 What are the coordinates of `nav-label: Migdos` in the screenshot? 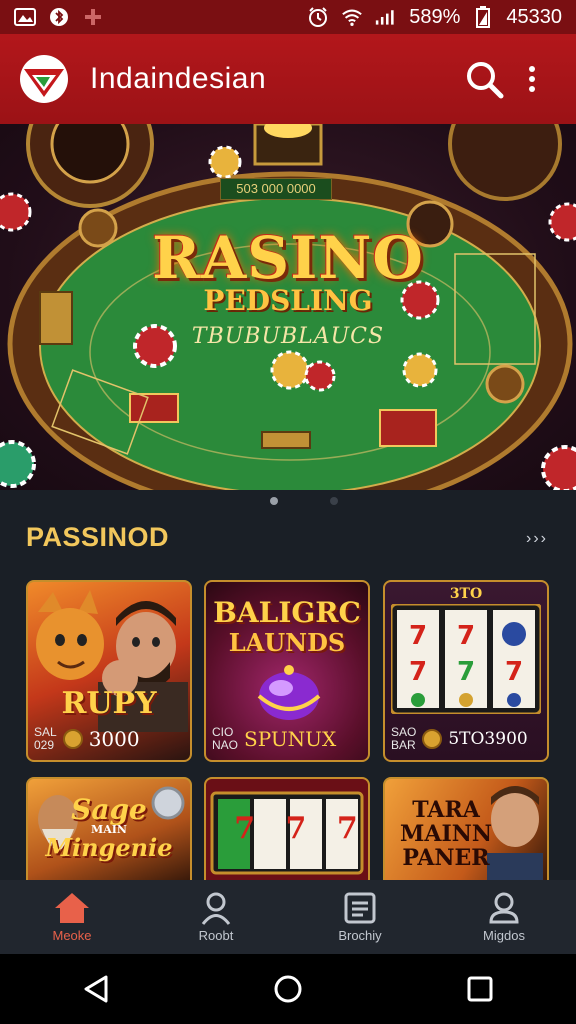 It's located at (504, 935).